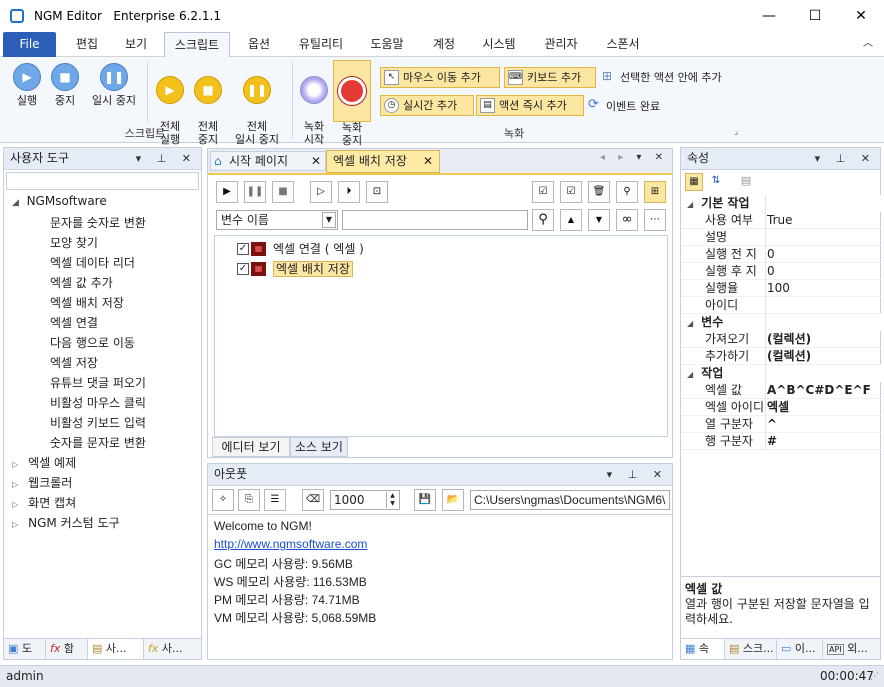  I want to click on document-settings-icon: ⎘, so click(249, 500).